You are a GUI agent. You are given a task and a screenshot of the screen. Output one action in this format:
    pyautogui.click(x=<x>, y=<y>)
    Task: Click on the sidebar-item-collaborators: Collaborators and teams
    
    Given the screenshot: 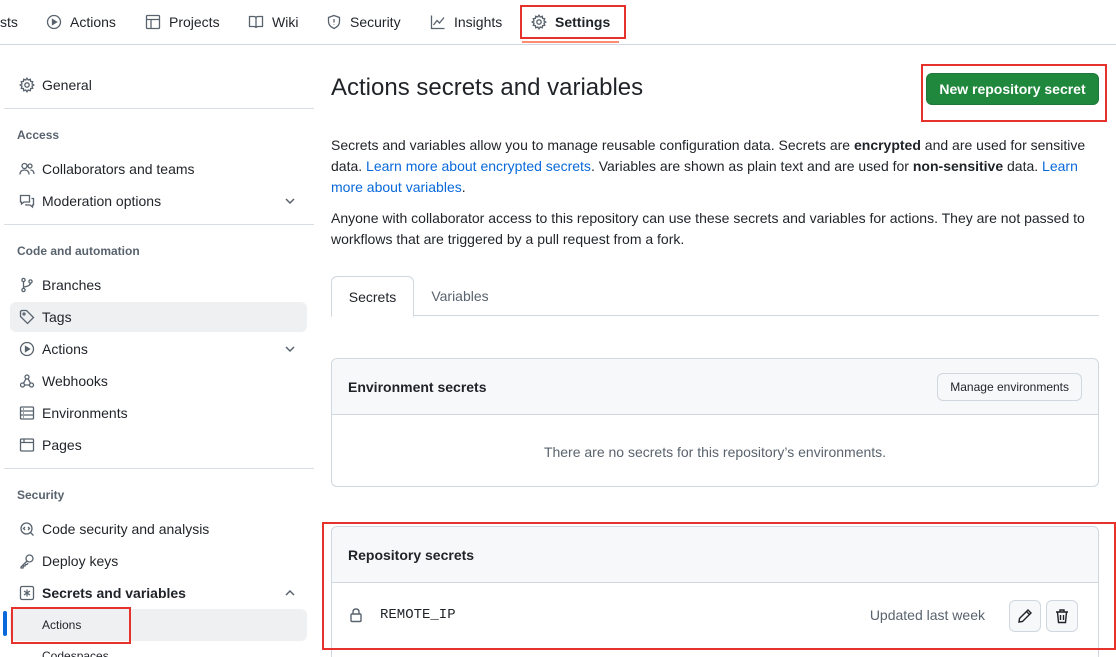 What is the action you would take?
    pyautogui.click(x=158, y=169)
    